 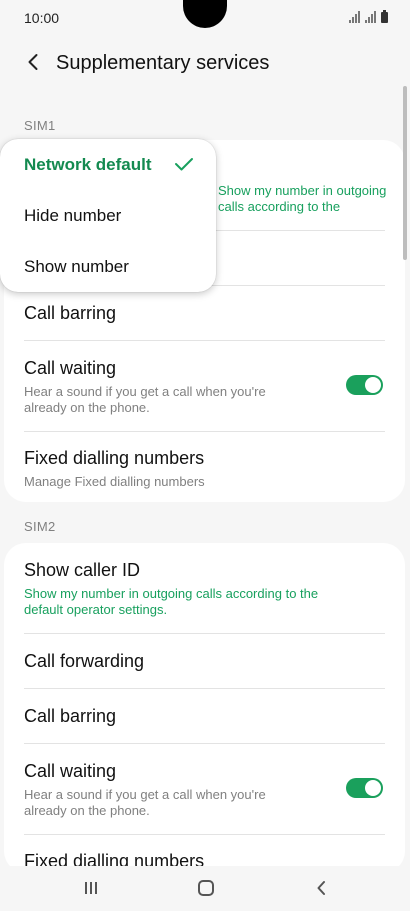 I want to click on back-button, so click(x=33, y=62).